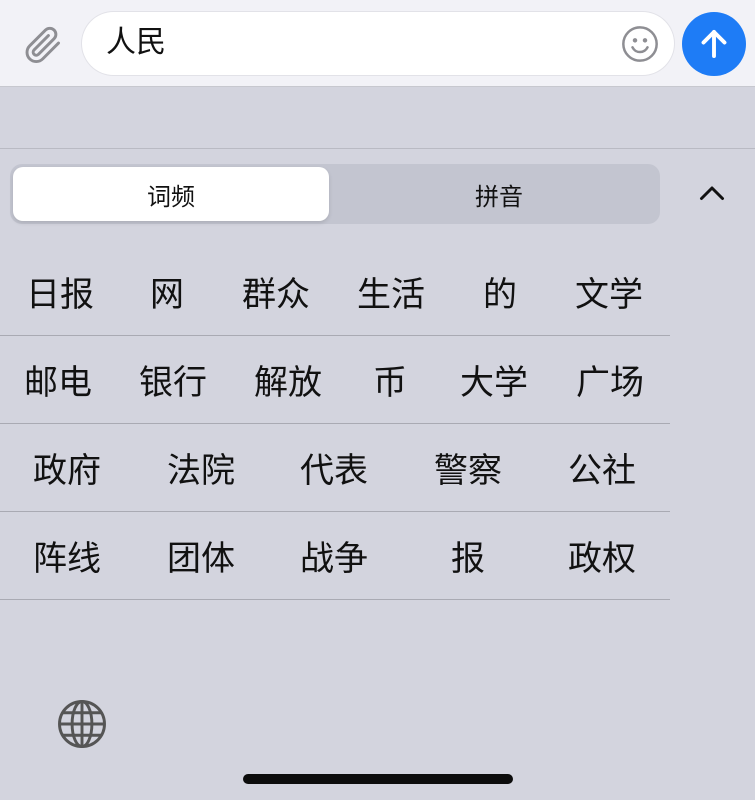  What do you see at coordinates (391, 291) in the screenshot?
I see `candidate-word: 生活` at bounding box center [391, 291].